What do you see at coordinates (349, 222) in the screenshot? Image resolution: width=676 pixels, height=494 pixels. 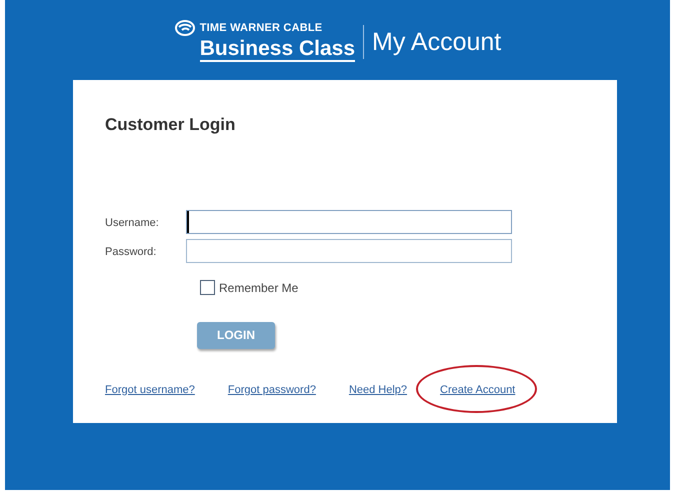 I see `username-field` at bounding box center [349, 222].